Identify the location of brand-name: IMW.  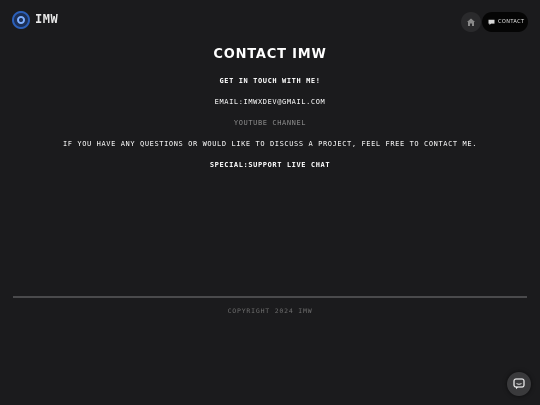
(46, 19).